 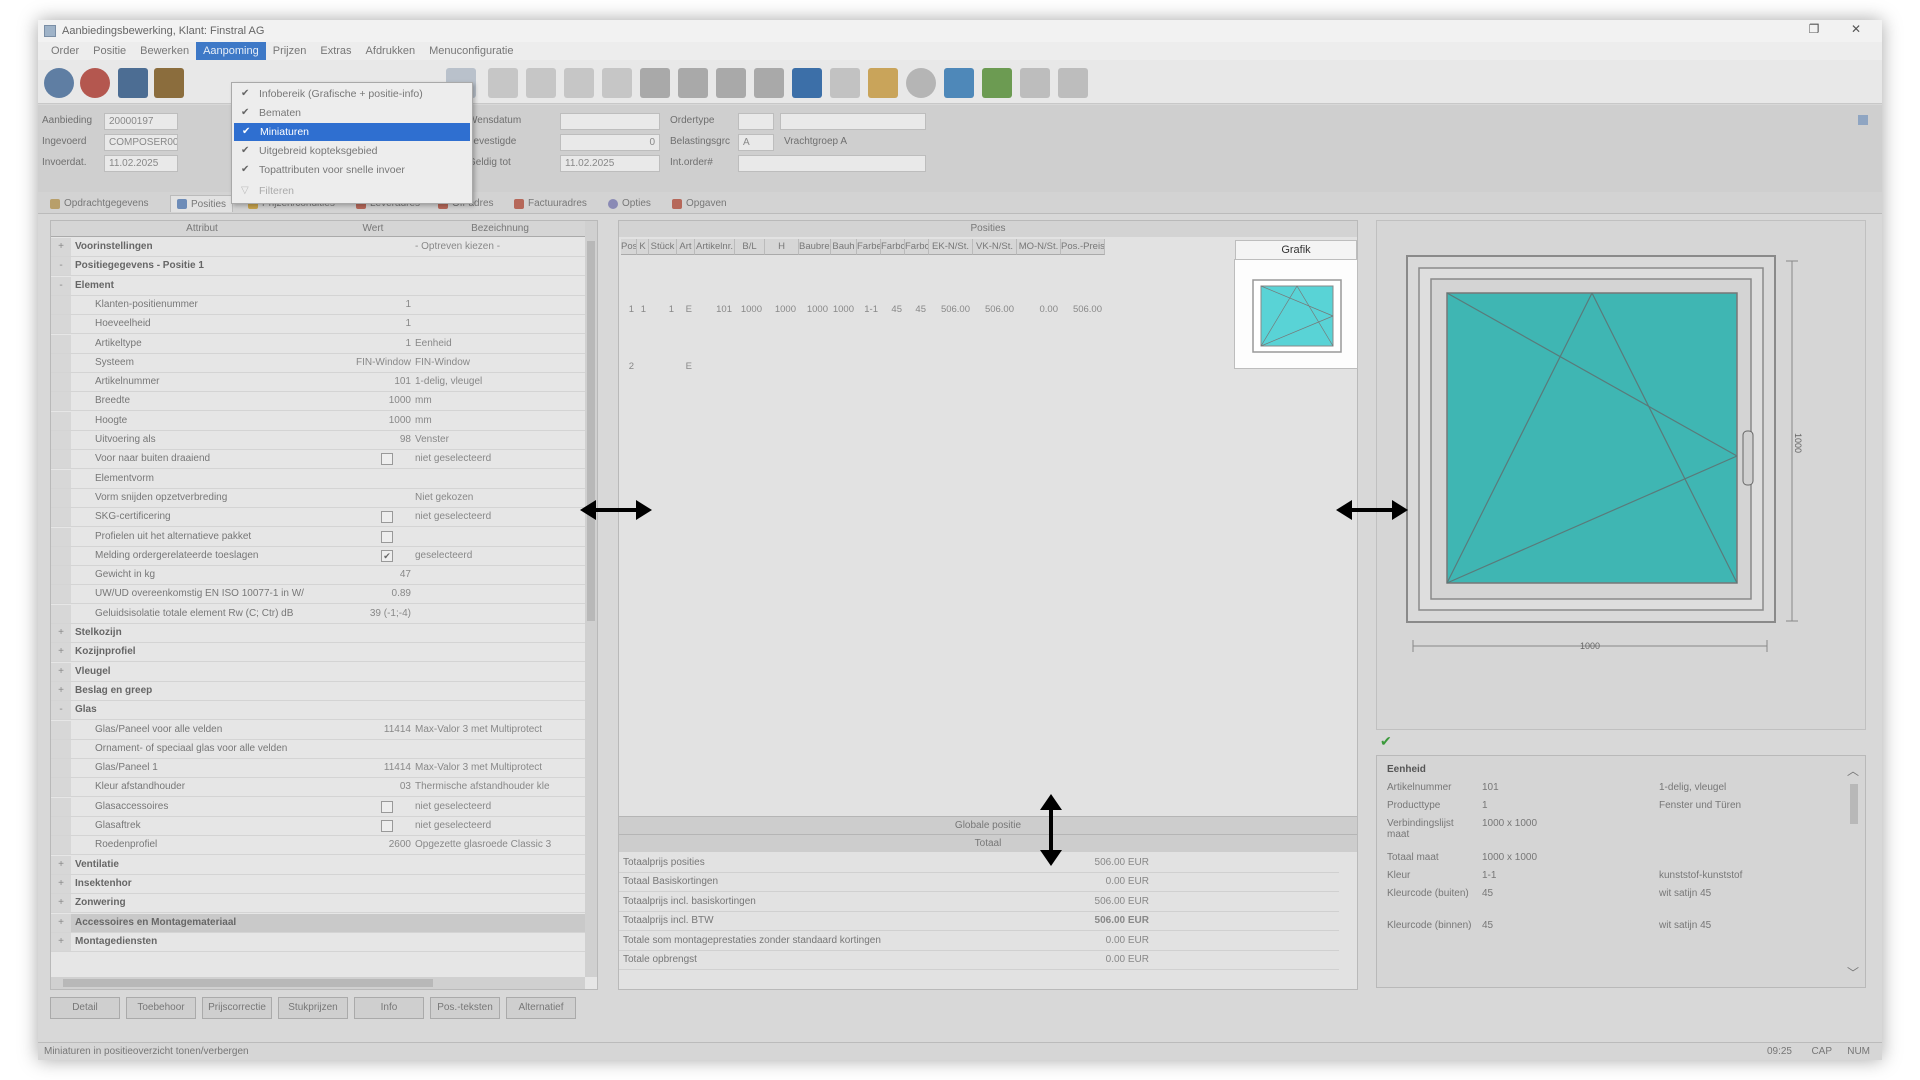 What do you see at coordinates (373, 420) in the screenshot?
I see `attribute-value: 1000` at bounding box center [373, 420].